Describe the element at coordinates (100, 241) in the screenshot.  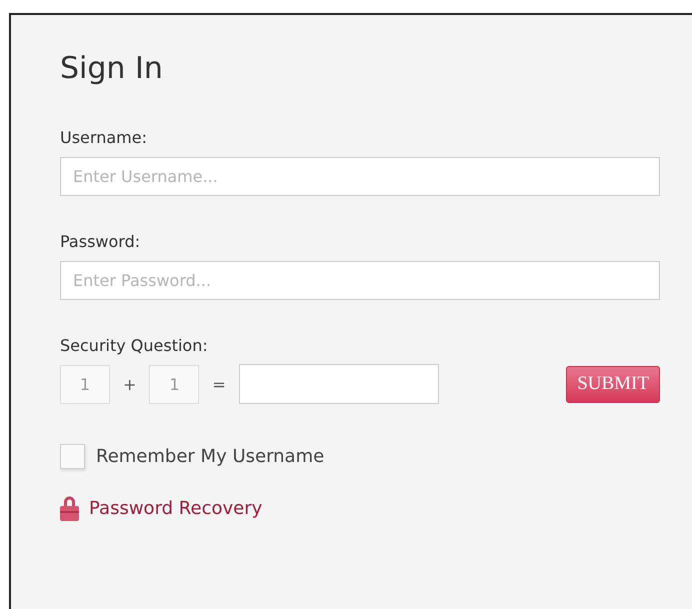
I see `field-label: Password:` at that location.